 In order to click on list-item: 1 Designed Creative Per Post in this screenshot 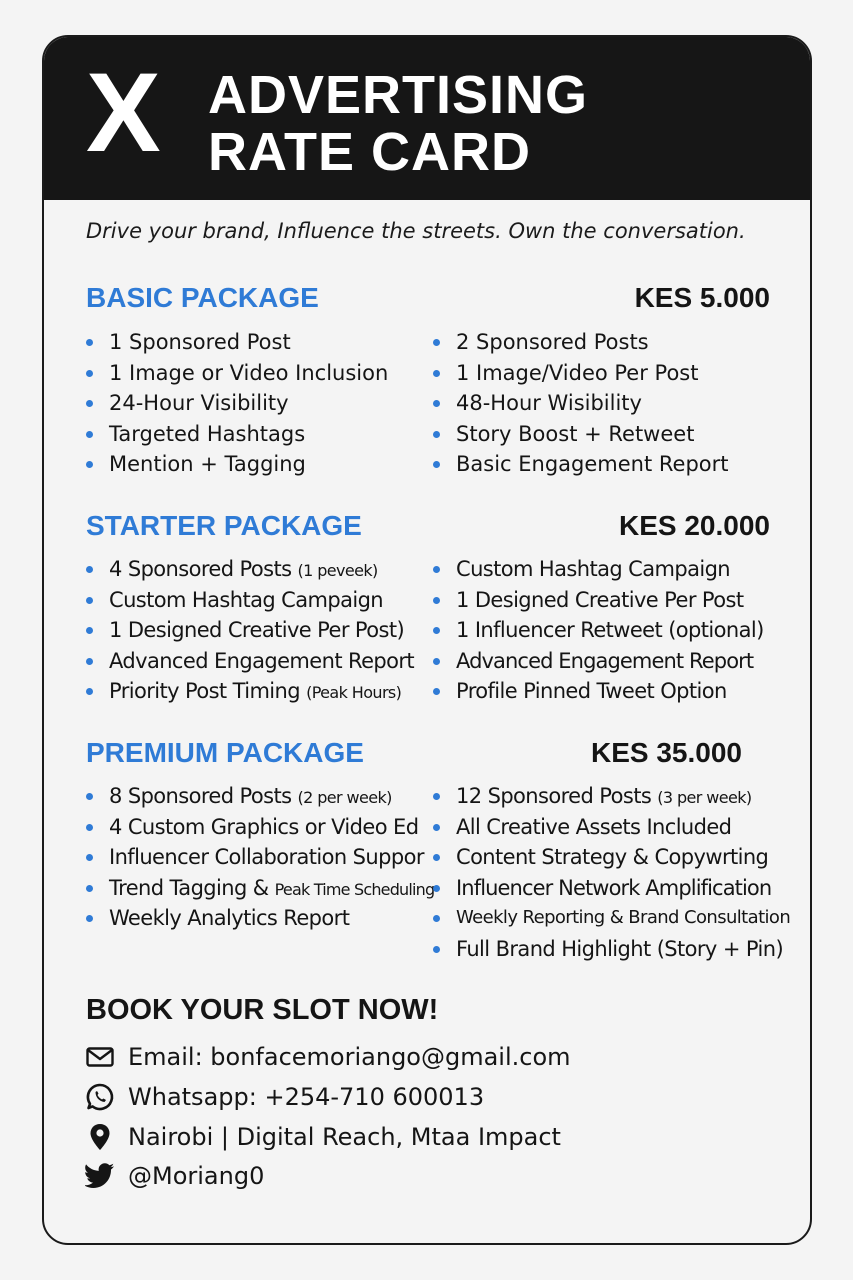, I will do `click(598, 600)`.